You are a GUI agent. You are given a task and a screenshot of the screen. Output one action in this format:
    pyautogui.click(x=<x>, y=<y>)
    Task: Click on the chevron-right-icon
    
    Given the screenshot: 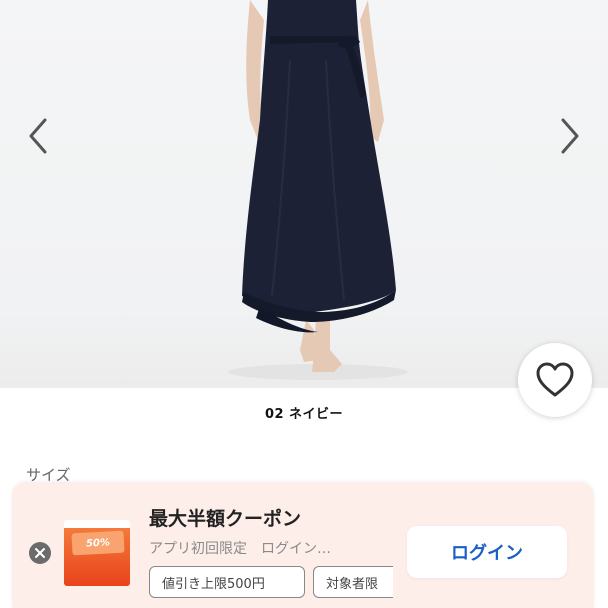 What is the action you would take?
    pyautogui.click(x=570, y=136)
    